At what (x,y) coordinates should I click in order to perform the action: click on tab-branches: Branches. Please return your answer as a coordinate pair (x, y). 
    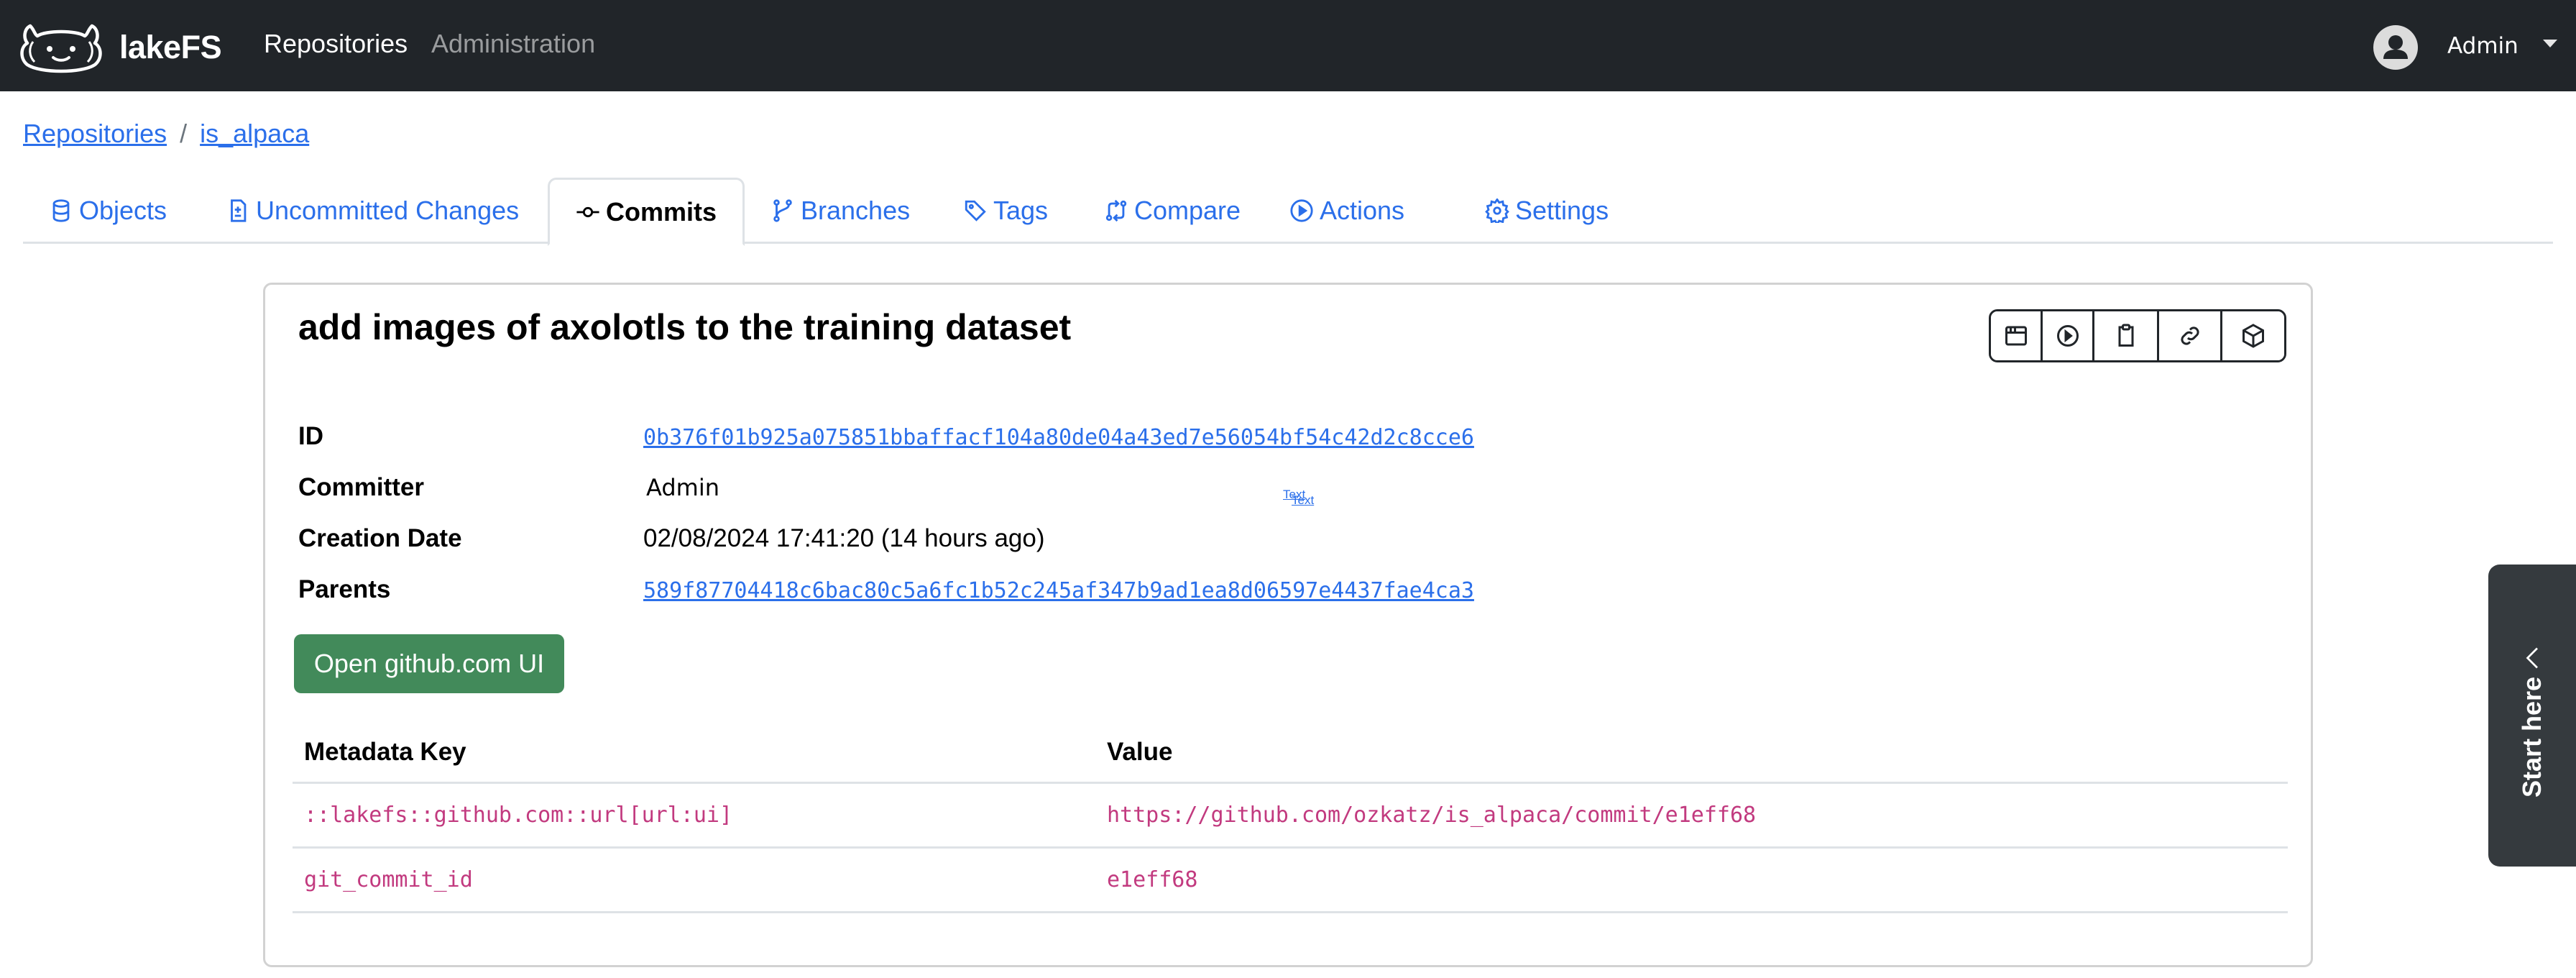
    Looking at the image, I should click on (840, 211).